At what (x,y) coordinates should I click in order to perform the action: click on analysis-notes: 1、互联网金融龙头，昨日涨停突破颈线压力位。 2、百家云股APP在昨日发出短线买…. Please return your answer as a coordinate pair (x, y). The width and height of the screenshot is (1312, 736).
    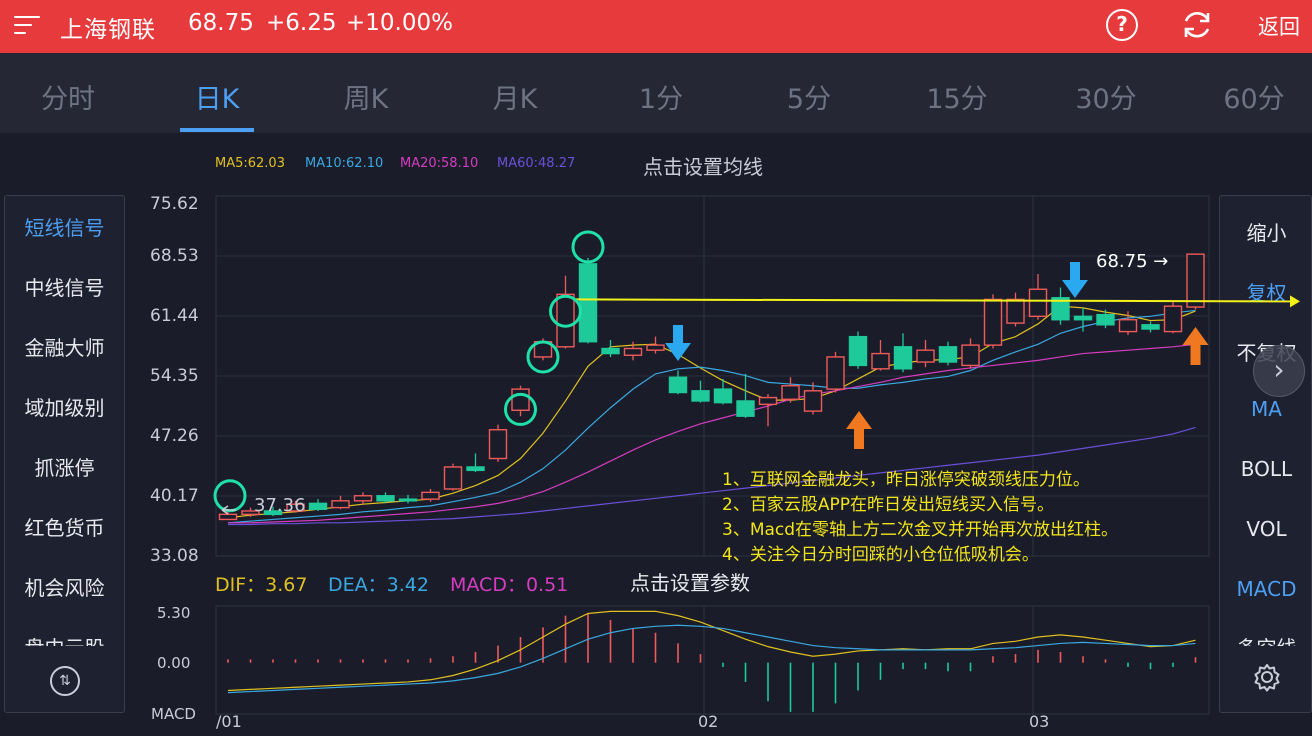
    Looking at the image, I should click on (920, 518).